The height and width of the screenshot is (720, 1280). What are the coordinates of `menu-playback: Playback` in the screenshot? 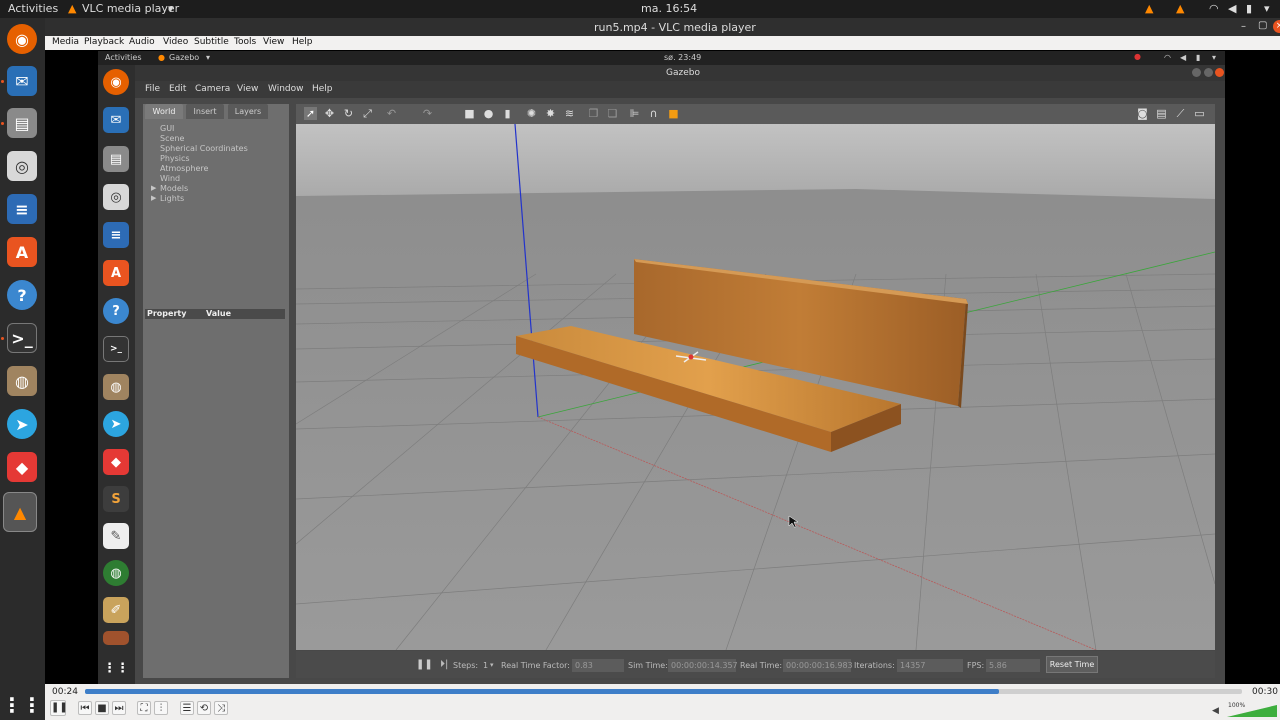 It's located at (104, 42).